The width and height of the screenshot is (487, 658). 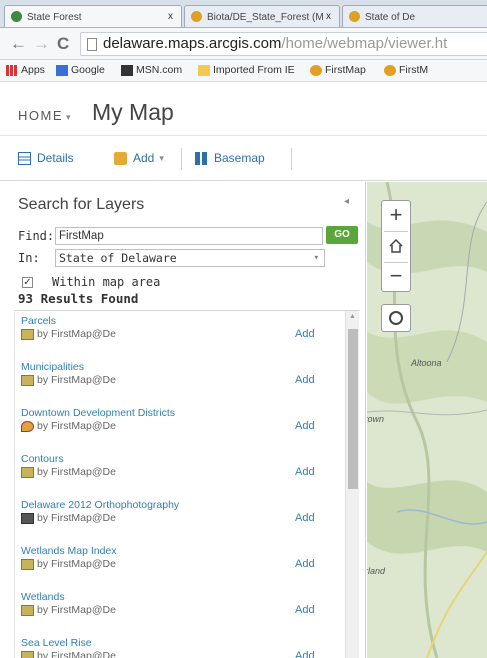 What do you see at coordinates (62, 70) in the screenshot?
I see `google-icon` at bounding box center [62, 70].